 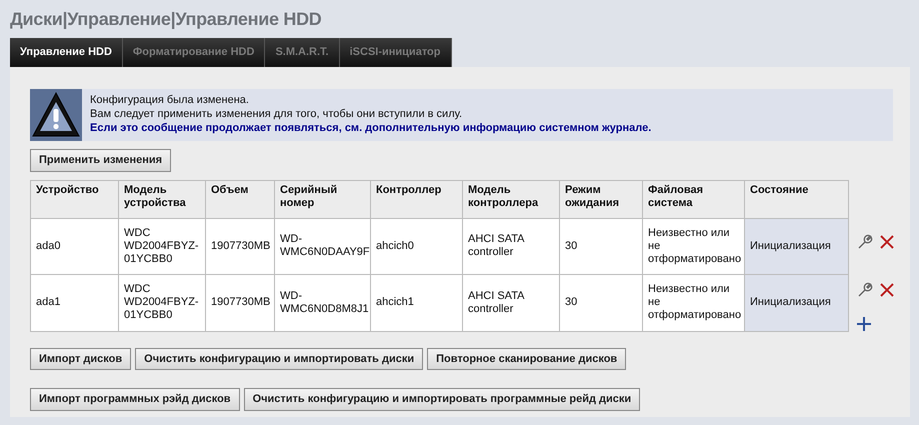 I want to click on column-header: Устройство, so click(x=74, y=199).